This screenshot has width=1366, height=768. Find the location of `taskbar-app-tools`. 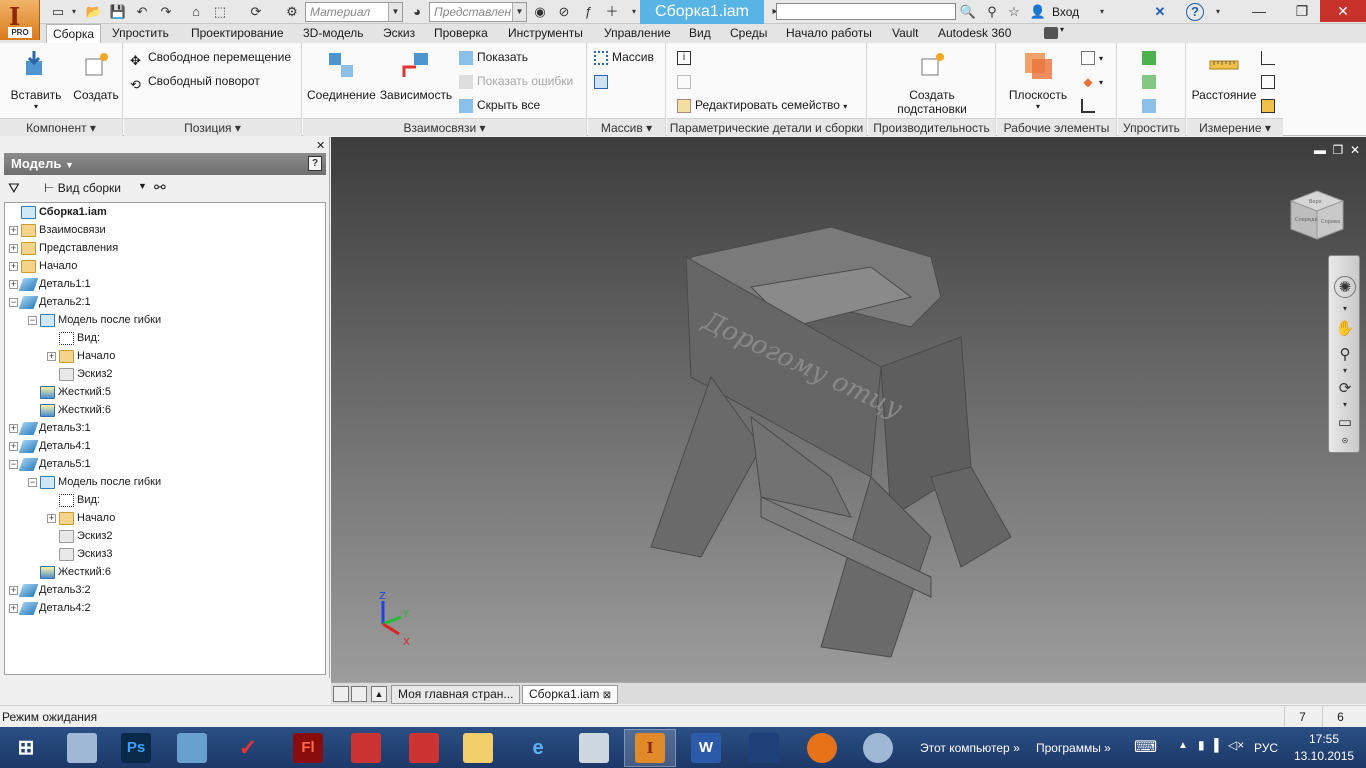

taskbar-app-tools is located at coordinates (366, 748).